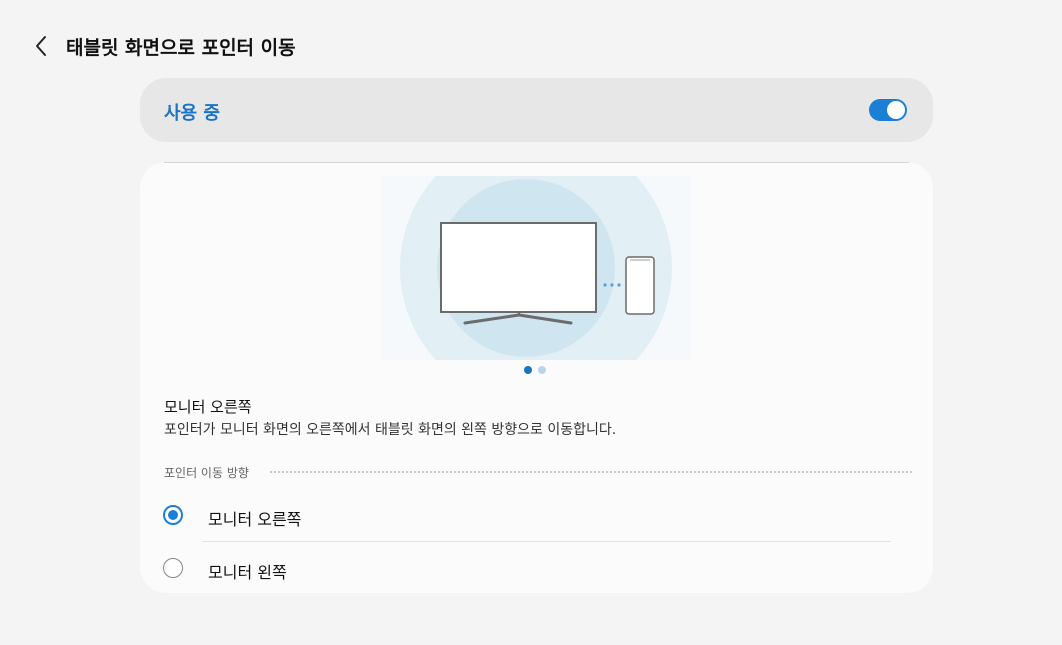 The image size is (1062, 645). What do you see at coordinates (192, 113) in the screenshot?
I see `master-switch-label: 사용 중` at bounding box center [192, 113].